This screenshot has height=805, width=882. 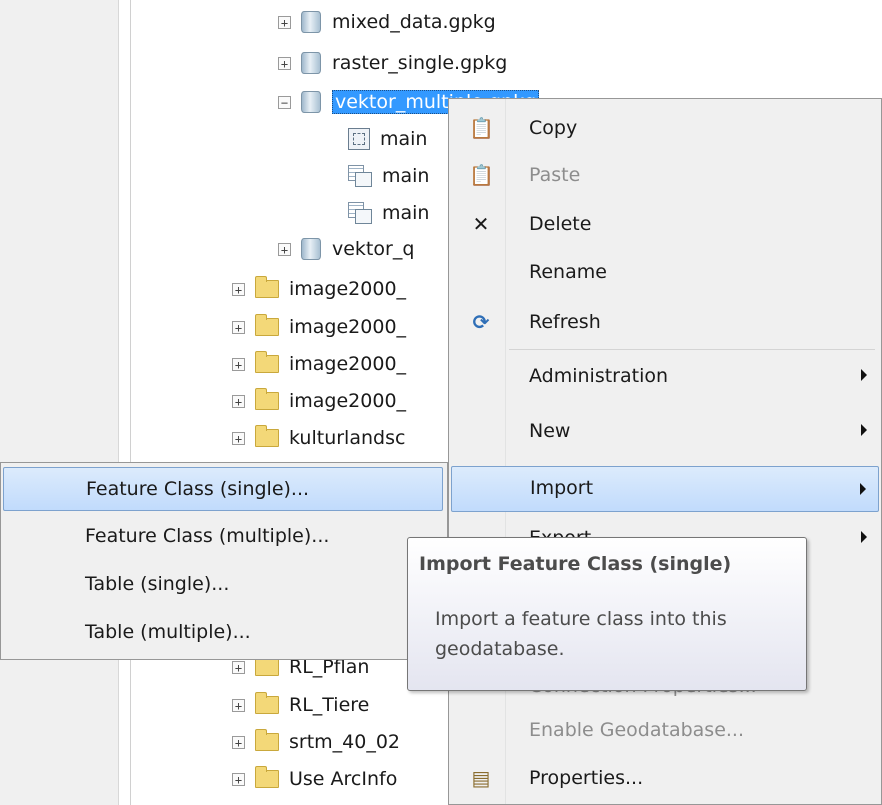 I want to click on tree-item-label: raster_single.gpkg, so click(x=420, y=63).